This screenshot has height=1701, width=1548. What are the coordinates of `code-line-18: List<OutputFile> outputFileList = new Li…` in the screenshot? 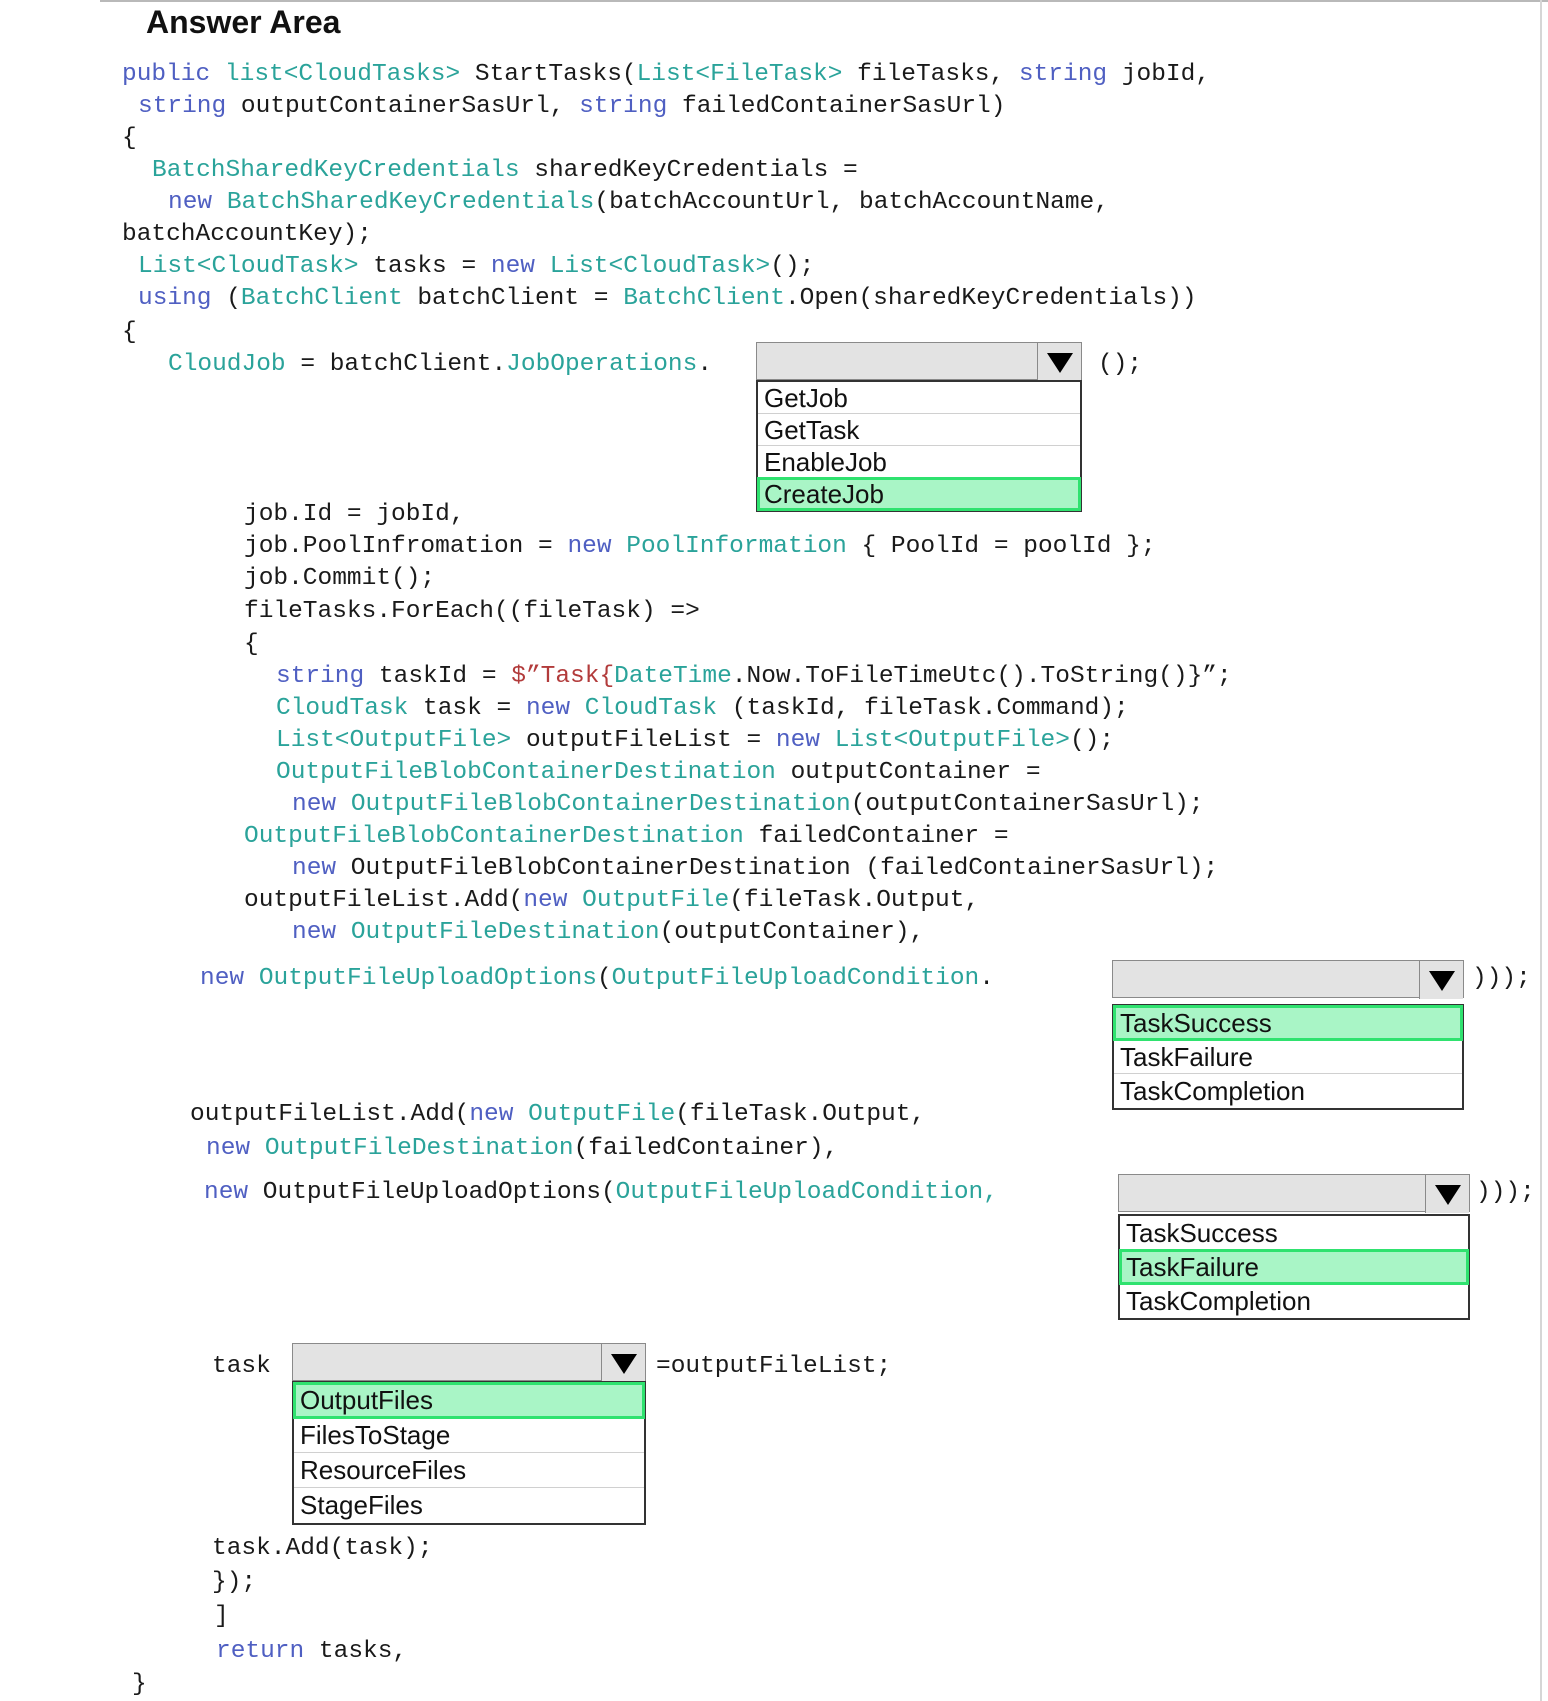 It's located at (695, 741).